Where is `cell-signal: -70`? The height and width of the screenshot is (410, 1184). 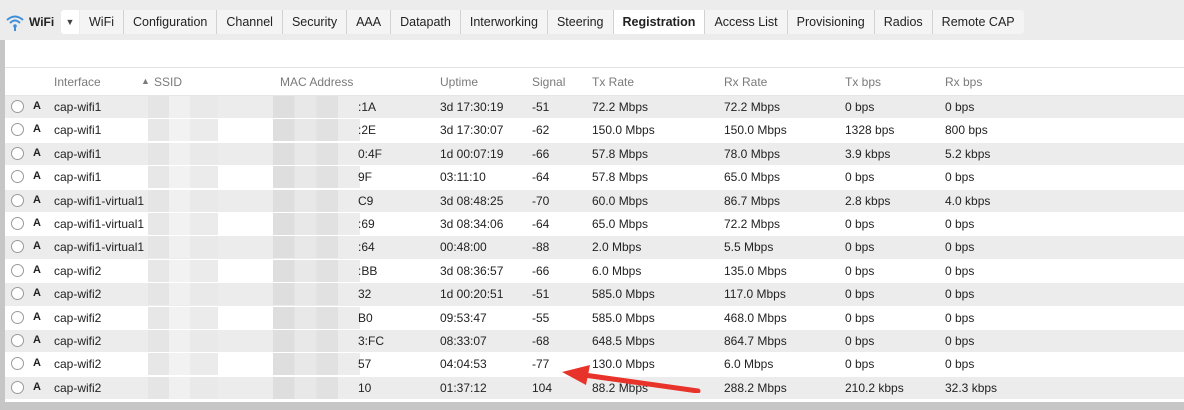 cell-signal: -70 is located at coordinates (541, 200).